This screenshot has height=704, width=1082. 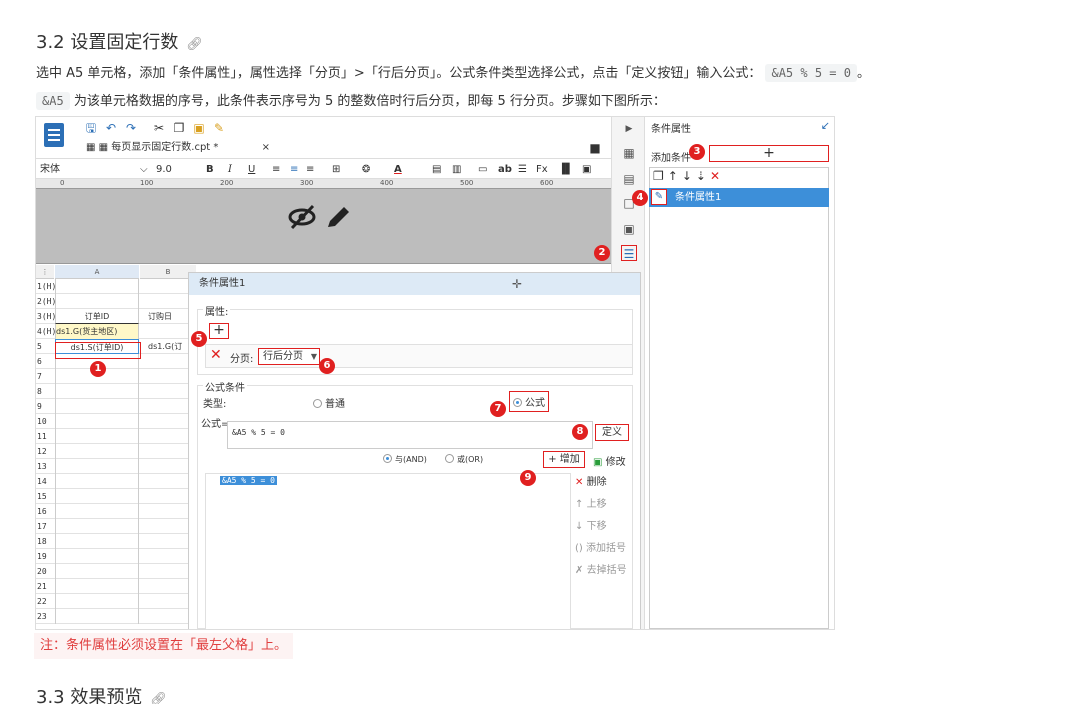 I want to click on insert-rich-text-icon: ☰, so click(x=522, y=170).